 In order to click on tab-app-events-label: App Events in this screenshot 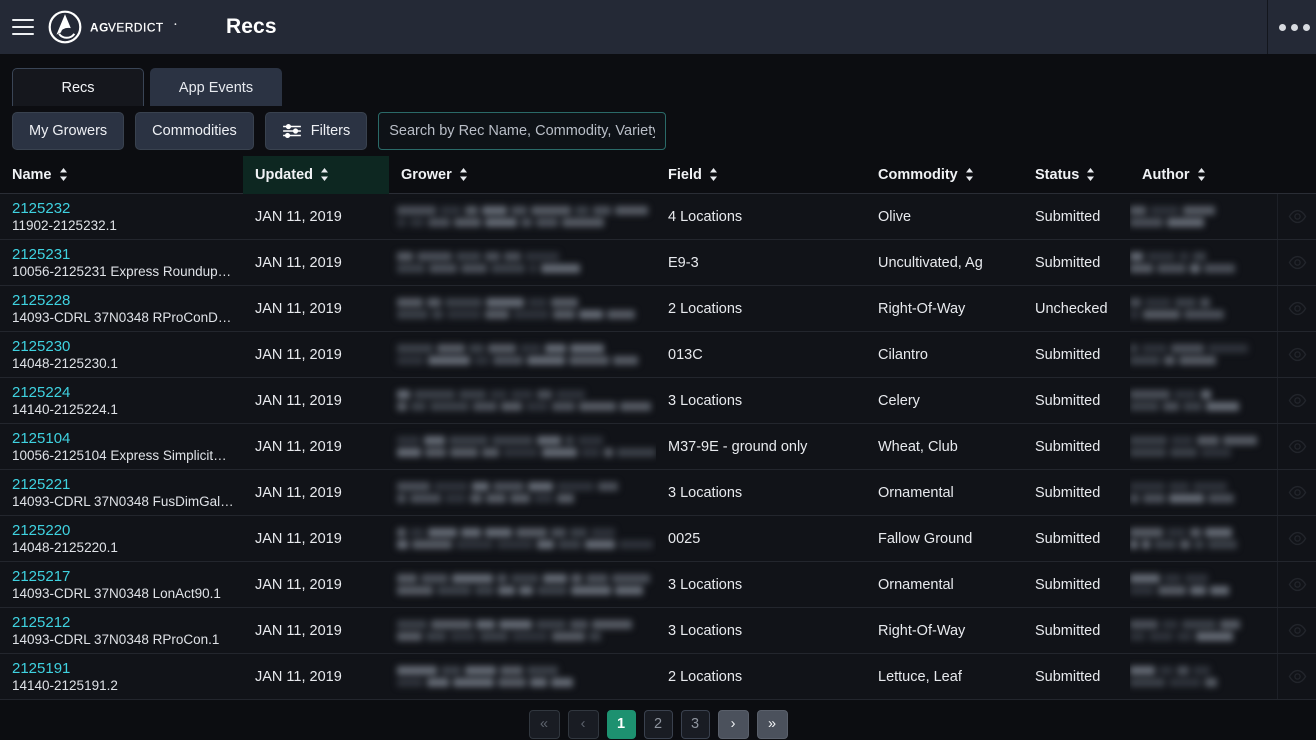, I will do `click(216, 87)`.